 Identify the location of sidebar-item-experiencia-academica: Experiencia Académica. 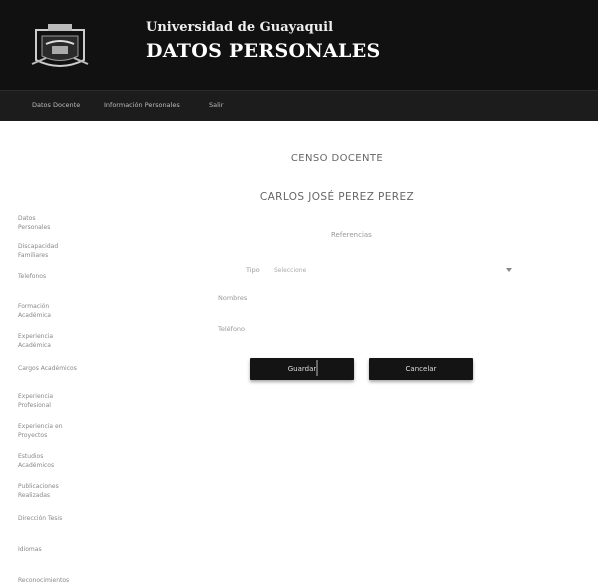
(63, 341).